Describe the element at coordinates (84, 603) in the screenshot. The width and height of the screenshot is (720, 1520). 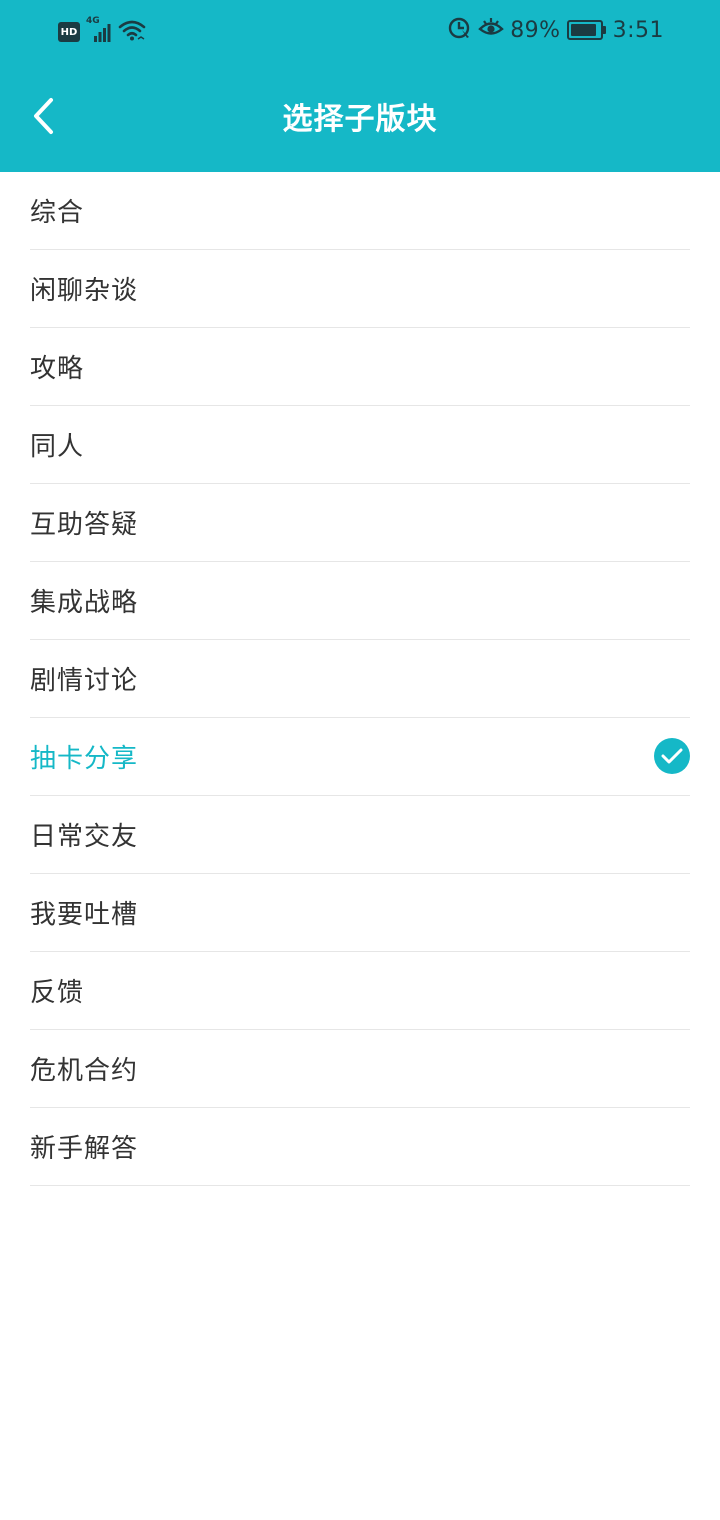
I see `subforum-item-label: 集成战略` at that location.